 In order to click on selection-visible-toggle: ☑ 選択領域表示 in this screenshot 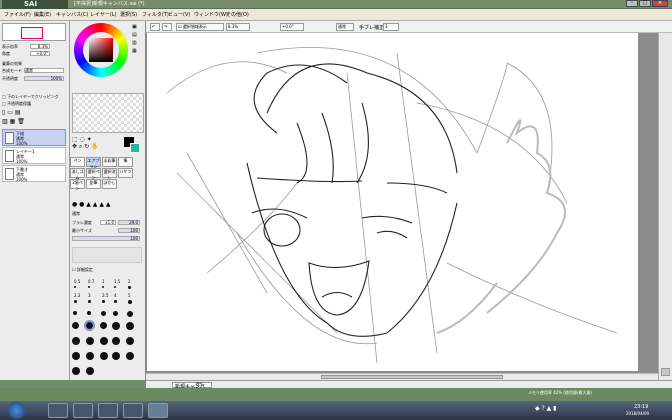, I will do `click(200, 27)`.